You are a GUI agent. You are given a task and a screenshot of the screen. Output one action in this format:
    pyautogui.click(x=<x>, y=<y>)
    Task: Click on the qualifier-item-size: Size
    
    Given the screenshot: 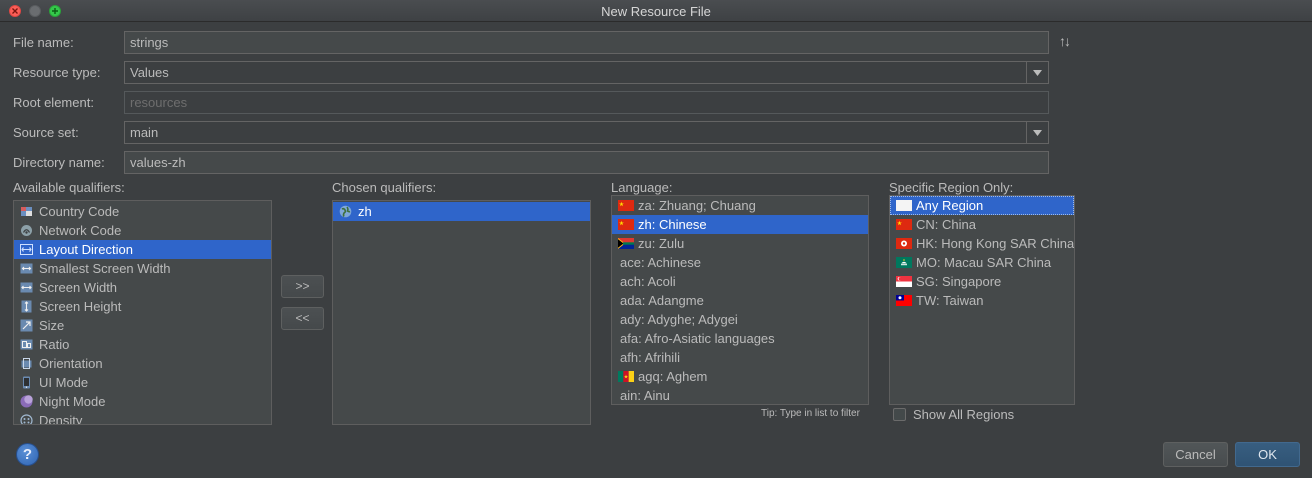 What is the action you would take?
    pyautogui.click(x=142, y=325)
    